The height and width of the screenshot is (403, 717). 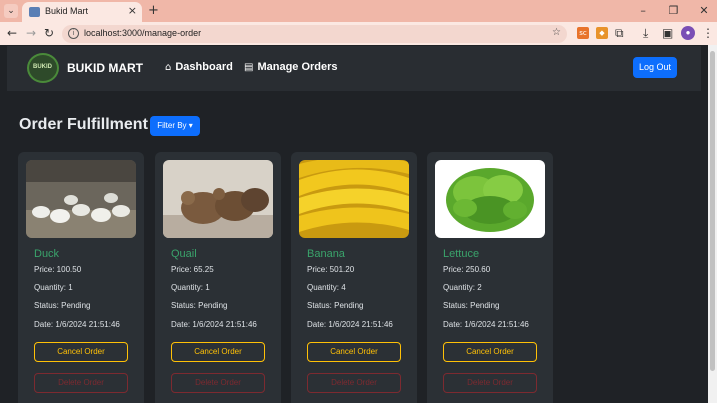 What do you see at coordinates (172, 125) in the screenshot?
I see `filter-label: Filter By` at bounding box center [172, 125].